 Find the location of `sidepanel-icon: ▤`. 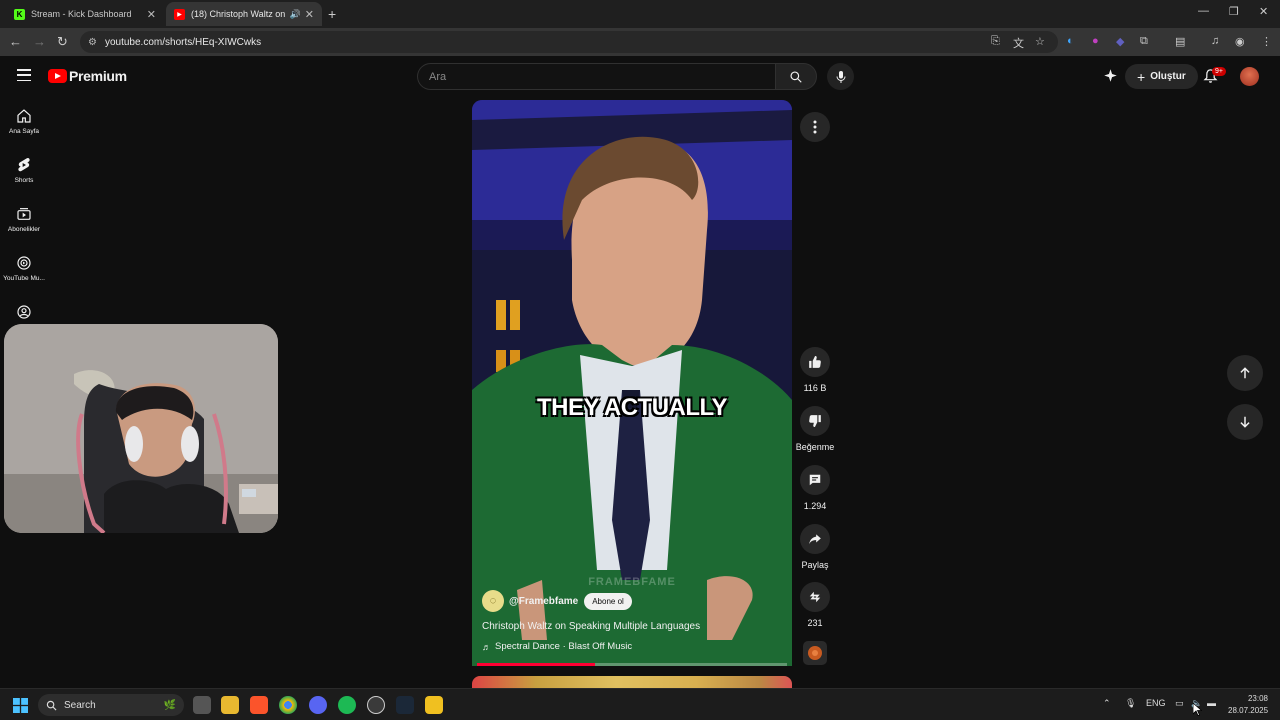

sidepanel-icon: ▤ is located at coordinates (1180, 41).